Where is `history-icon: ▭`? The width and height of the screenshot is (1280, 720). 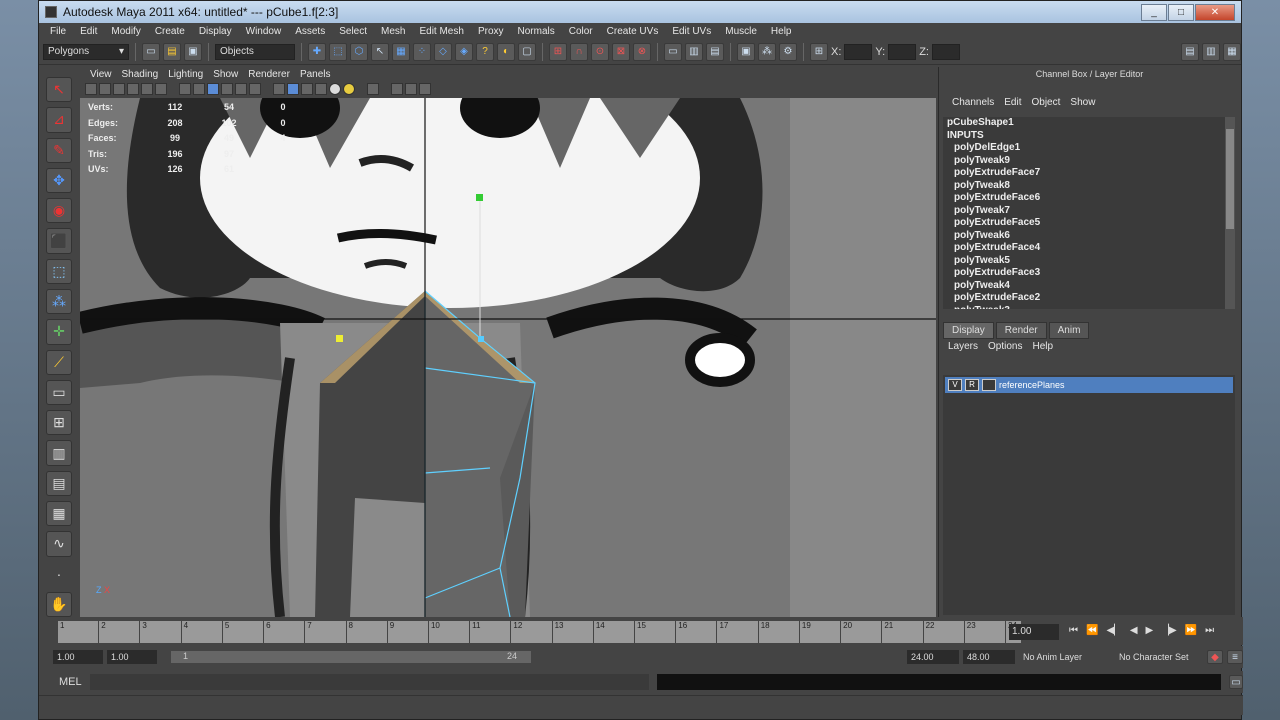
history-icon: ▭ is located at coordinates (673, 51).